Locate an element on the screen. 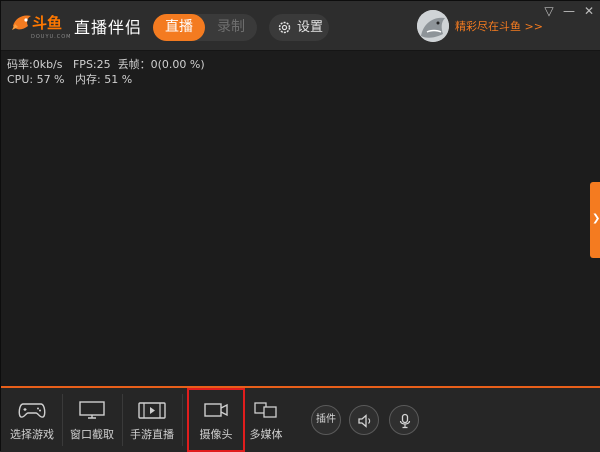 The image size is (600, 452). user-avatar is located at coordinates (433, 26).